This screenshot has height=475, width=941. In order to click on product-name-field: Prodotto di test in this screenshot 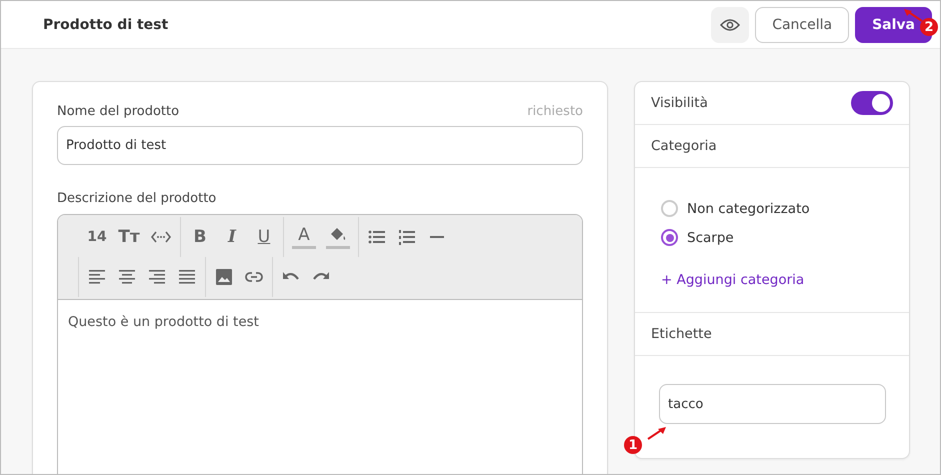, I will do `click(320, 145)`.